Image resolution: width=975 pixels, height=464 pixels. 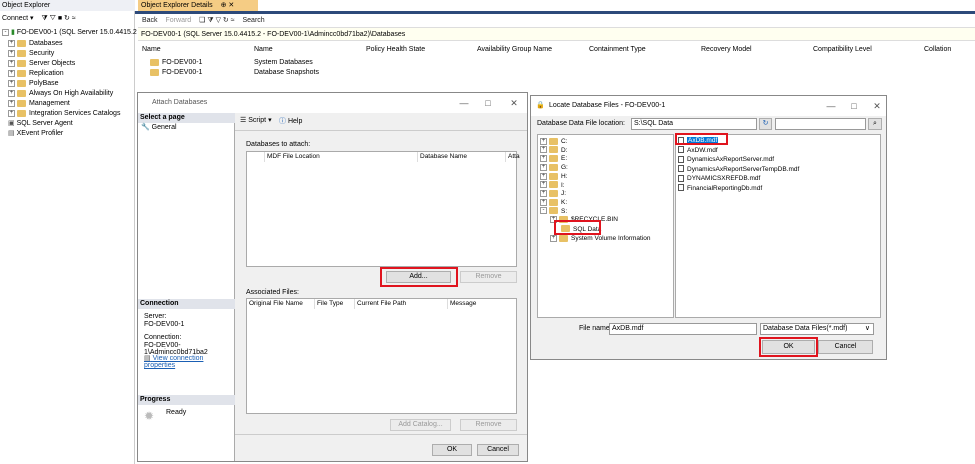 I want to click on tree-item: + Integration Services Catalogs, so click(x=64, y=114).